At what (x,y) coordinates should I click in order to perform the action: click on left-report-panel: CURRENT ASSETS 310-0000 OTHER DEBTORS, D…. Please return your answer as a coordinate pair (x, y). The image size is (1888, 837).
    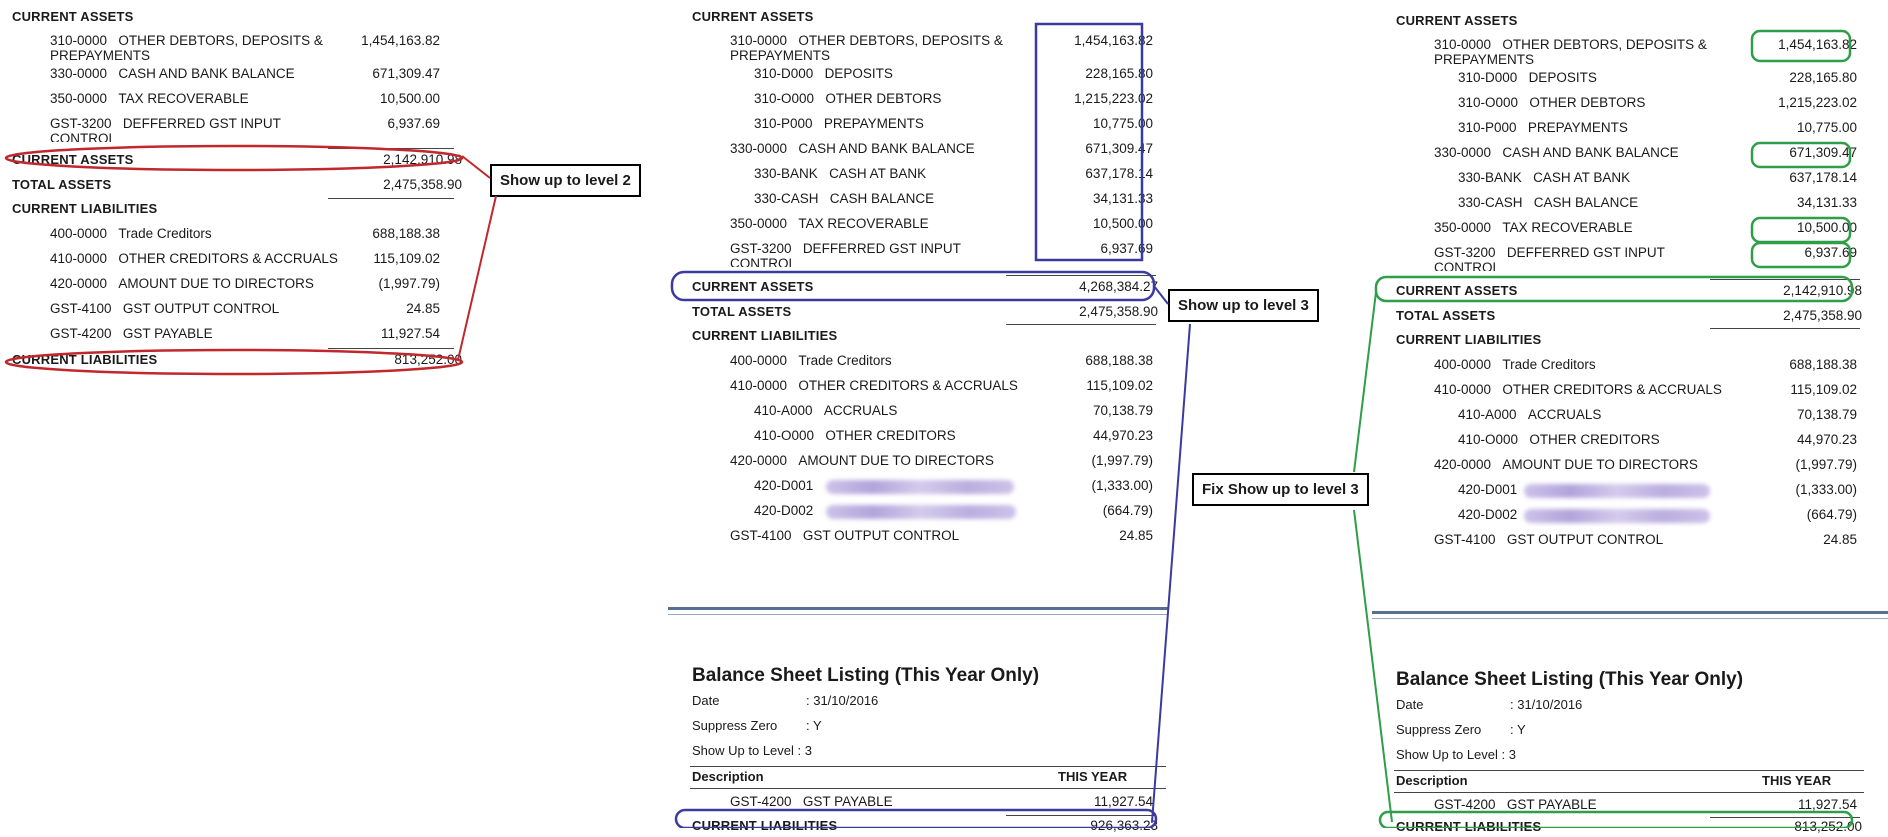
    Looking at the image, I should click on (235, 190).